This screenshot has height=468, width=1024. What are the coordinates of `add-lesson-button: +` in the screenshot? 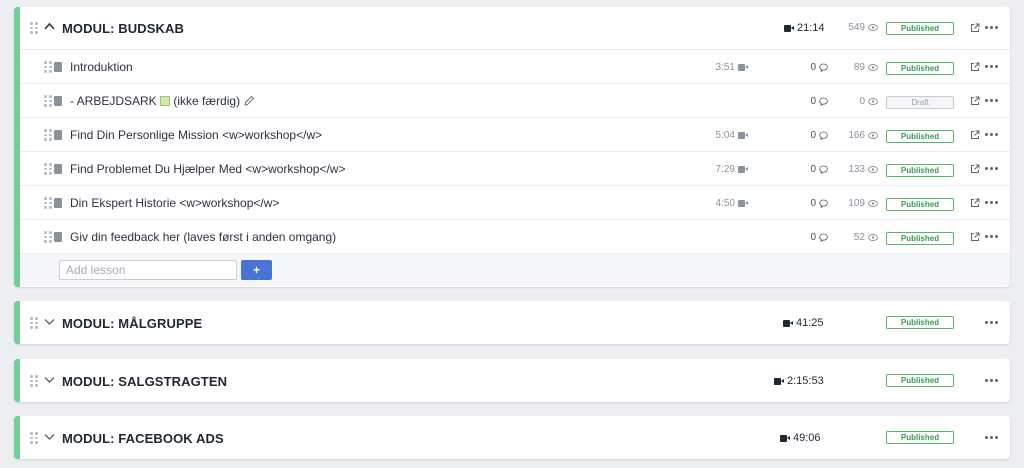 It's located at (256, 270).